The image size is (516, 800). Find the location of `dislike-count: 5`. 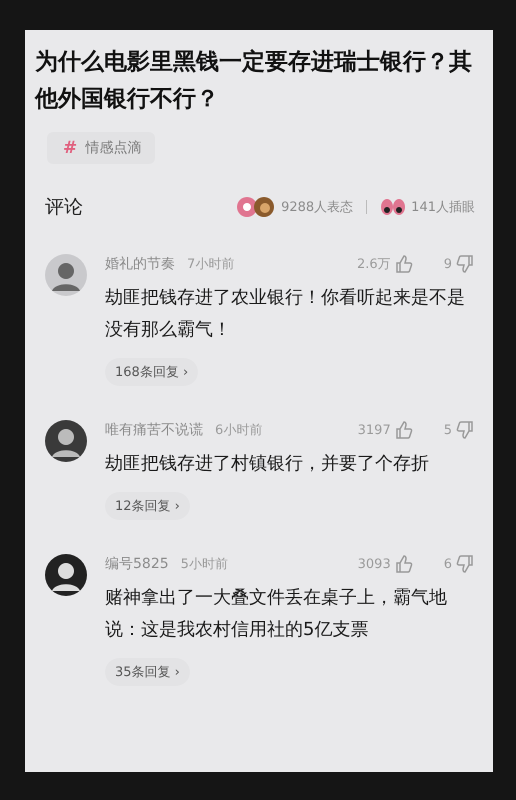

dislike-count: 5 is located at coordinates (448, 430).